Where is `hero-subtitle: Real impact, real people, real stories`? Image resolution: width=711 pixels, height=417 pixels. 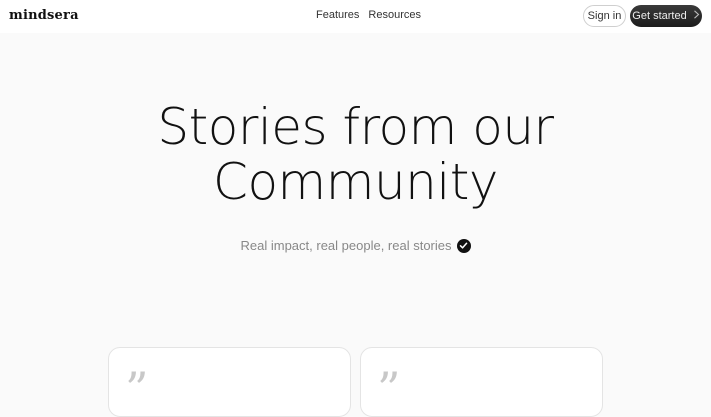
hero-subtitle: Real impact, real people, real stories is located at coordinates (355, 245).